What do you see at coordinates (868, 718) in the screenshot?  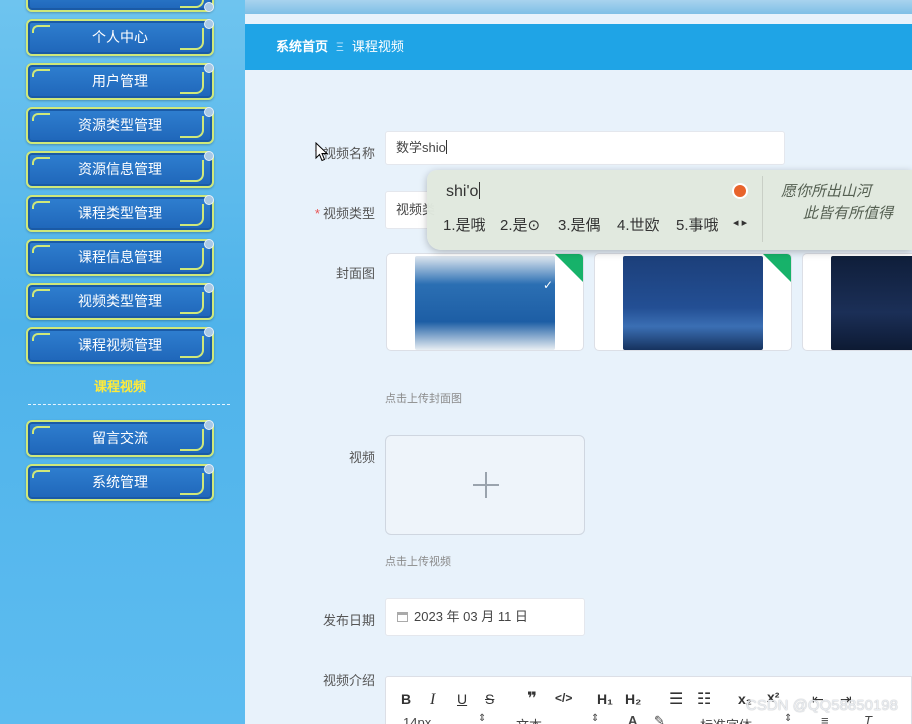 I see `clear-format-icon: T` at bounding box center [868, 718].